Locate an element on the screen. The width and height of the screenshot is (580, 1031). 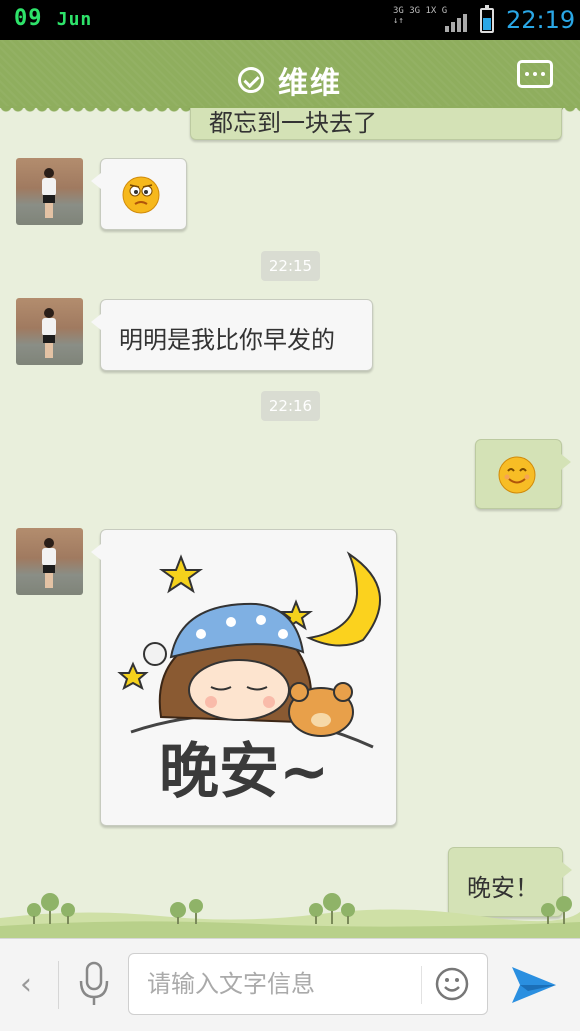
message-bubble-outgoing is located at coordinates (523, 474).